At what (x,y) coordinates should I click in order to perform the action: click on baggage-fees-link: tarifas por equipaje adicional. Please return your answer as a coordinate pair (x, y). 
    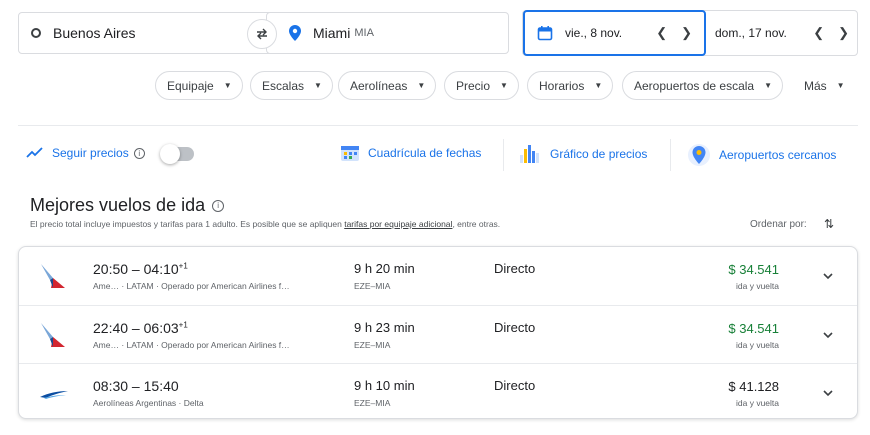
    Looking at the image, I should click on (398, 224).